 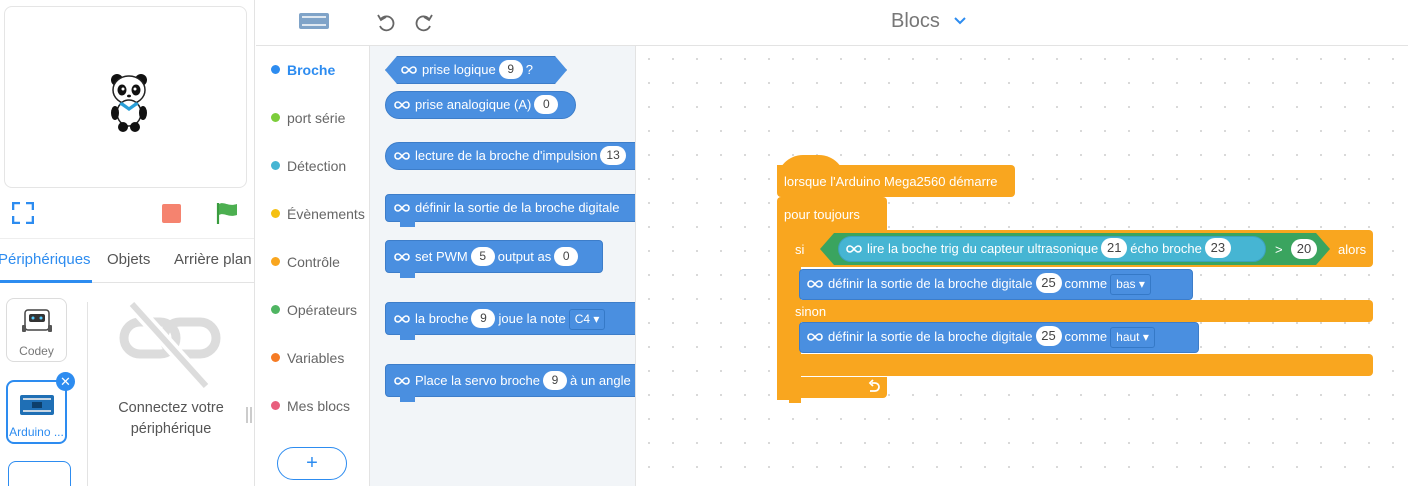 What do you see at coordinates (424, 22) in the screenshot?
I see `redo-icon` at bounding box center [424, 22].